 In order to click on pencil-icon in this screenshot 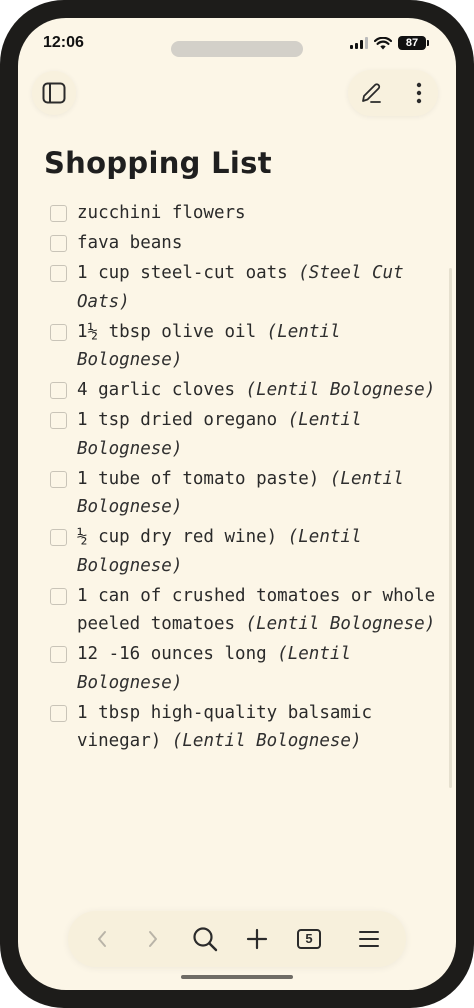, I will do `click(371, 93)`.